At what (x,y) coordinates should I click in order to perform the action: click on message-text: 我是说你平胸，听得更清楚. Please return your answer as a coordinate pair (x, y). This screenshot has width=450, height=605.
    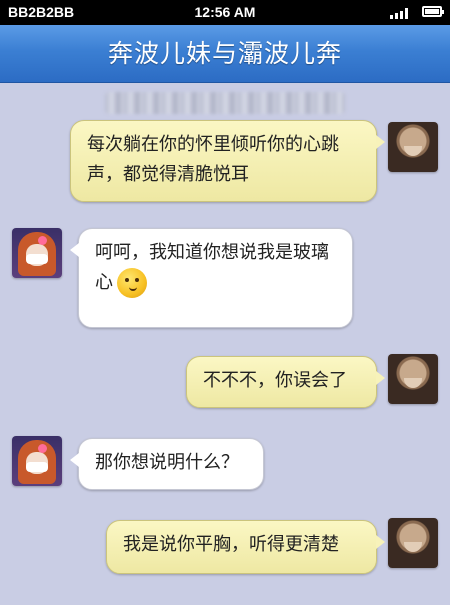
    Looking at the image, I should click on (231, 544).